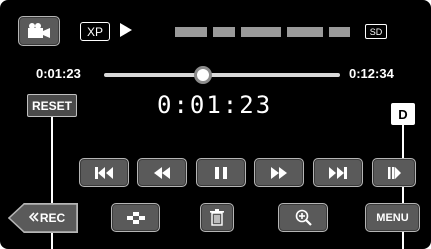 The width and height of the screenshot is (431, 249). What do you see at coordinates (392, 217) in the screenshot?
I see `menu-button: MENU` at bounding box center [392, 217].